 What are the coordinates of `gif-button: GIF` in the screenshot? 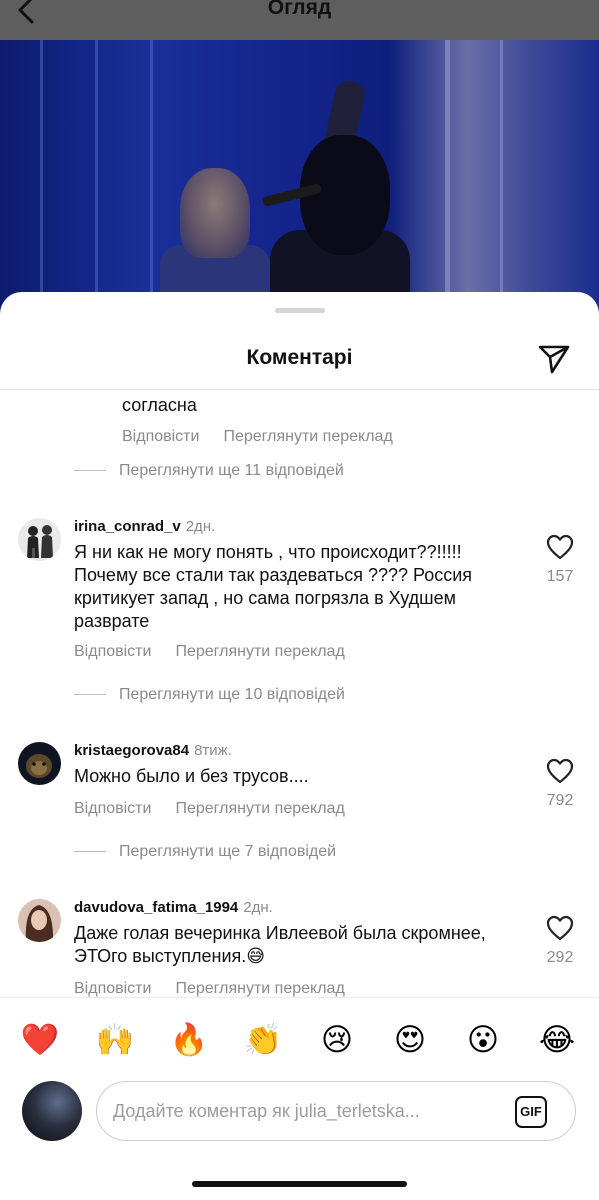 It's located at (531, 1112).